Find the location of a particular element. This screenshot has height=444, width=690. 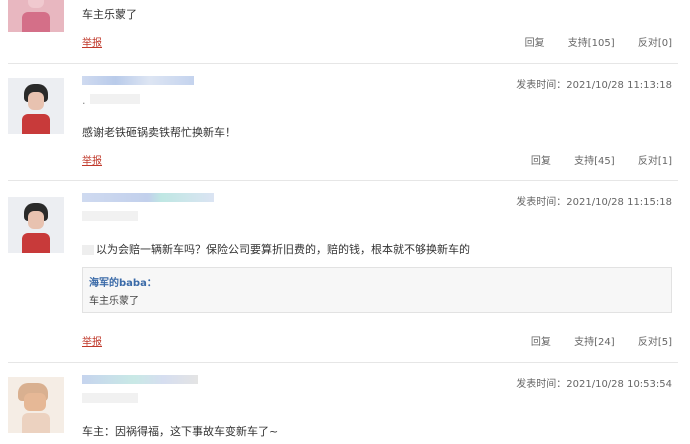

oppose-button: 反对[5] is located at coordinates (655, 340).